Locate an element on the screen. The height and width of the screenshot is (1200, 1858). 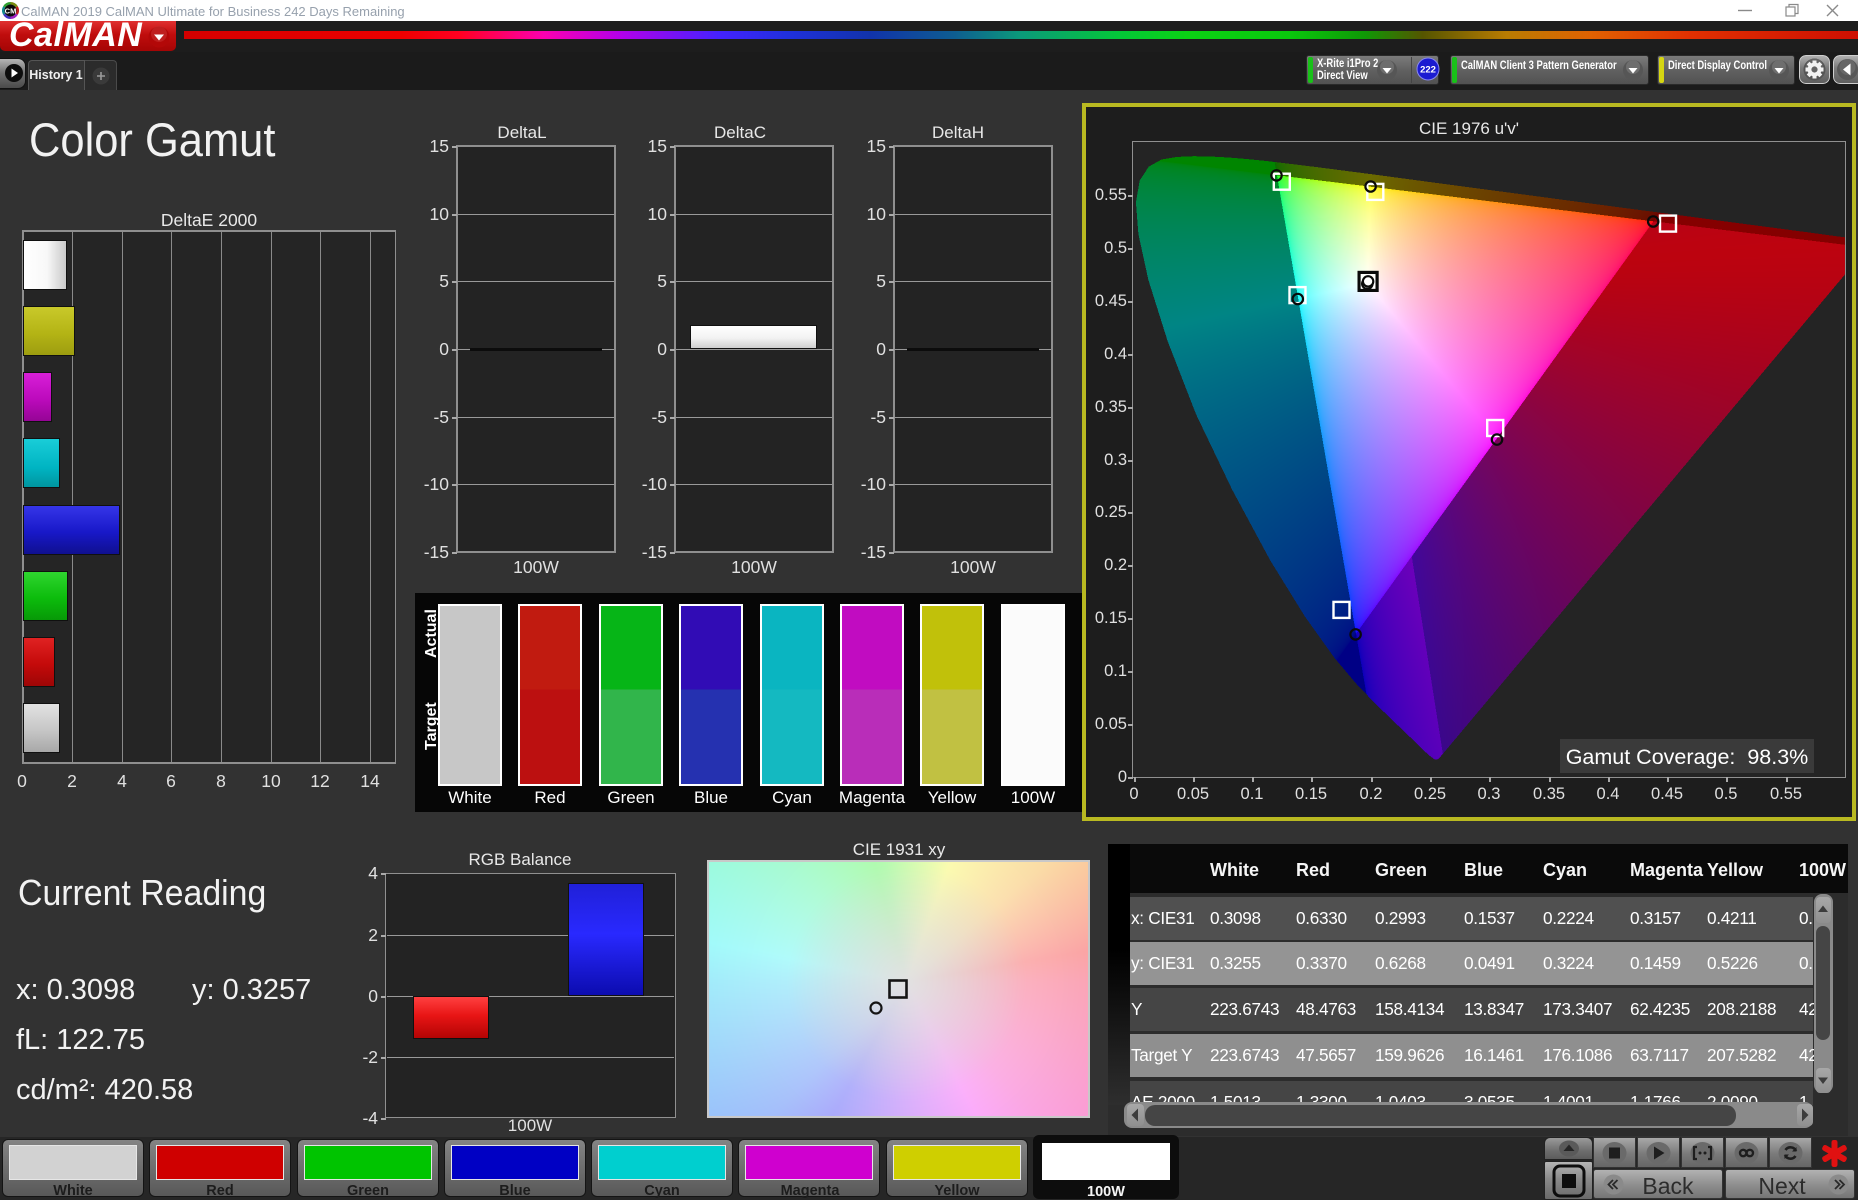
svg-text: CM is located at coordinates (11, 10).